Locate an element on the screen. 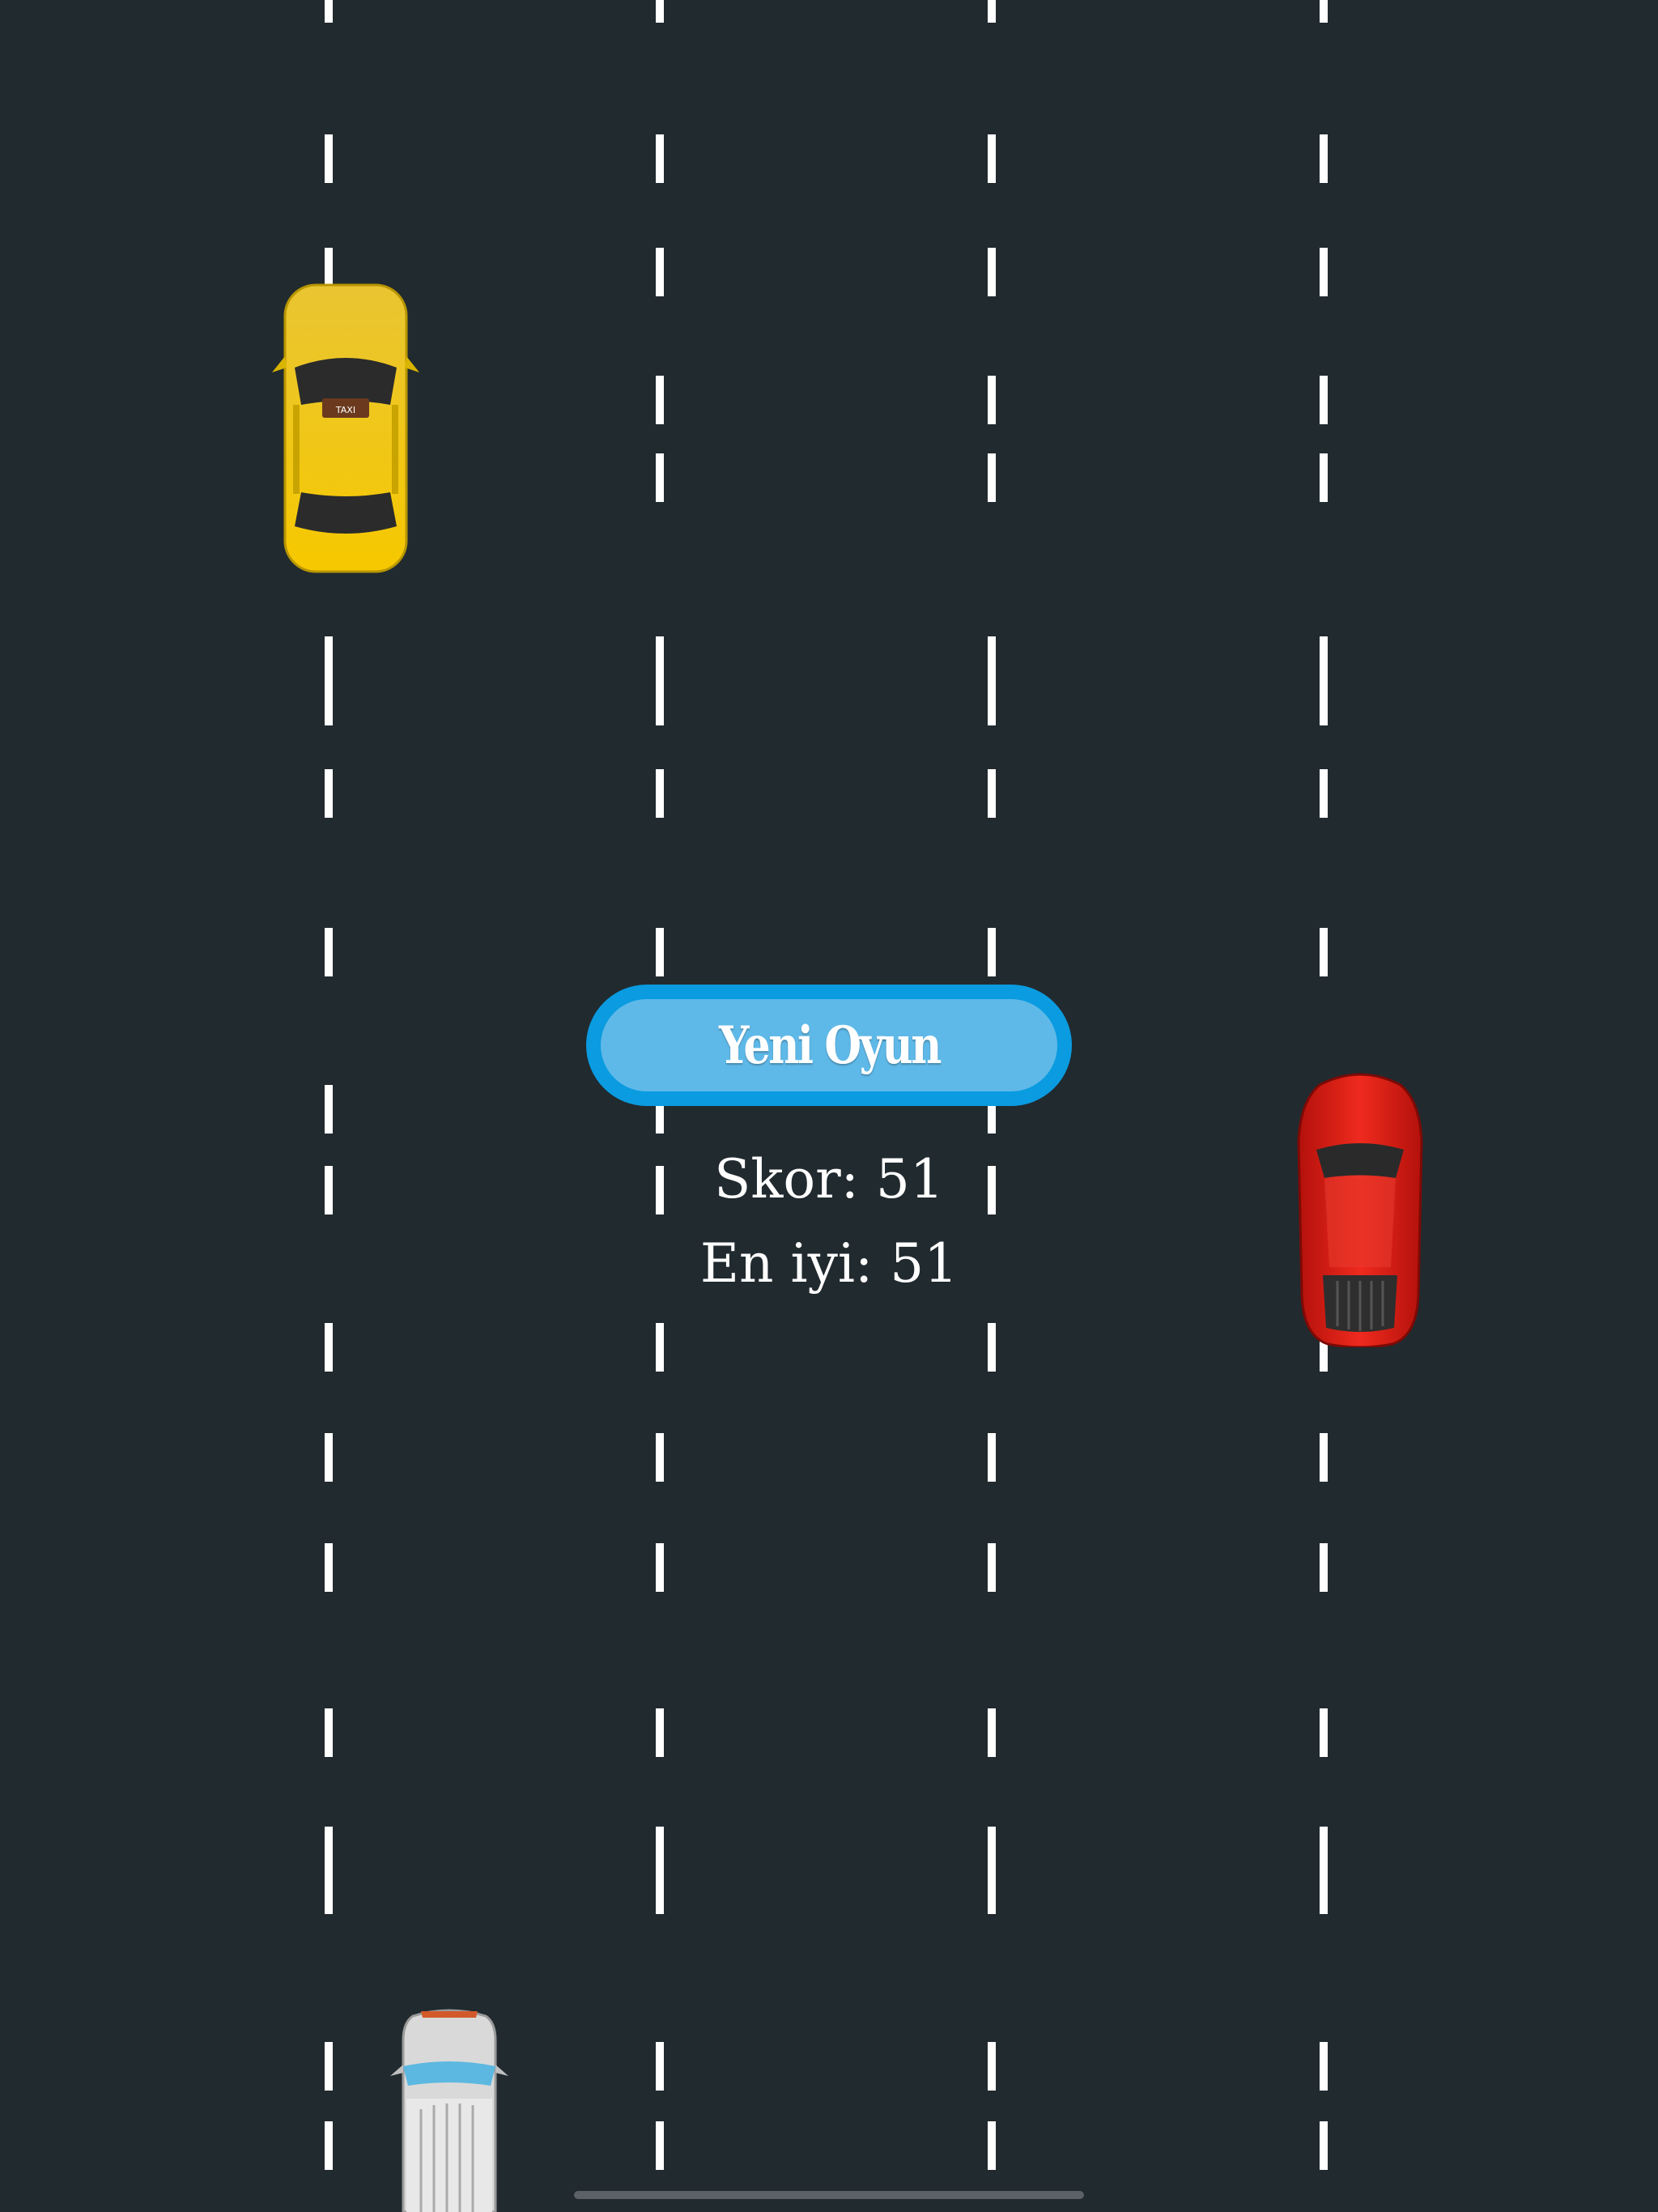 This screenshot has width=1658, height=2212. white-truck is located at coordinates (449, 2111).